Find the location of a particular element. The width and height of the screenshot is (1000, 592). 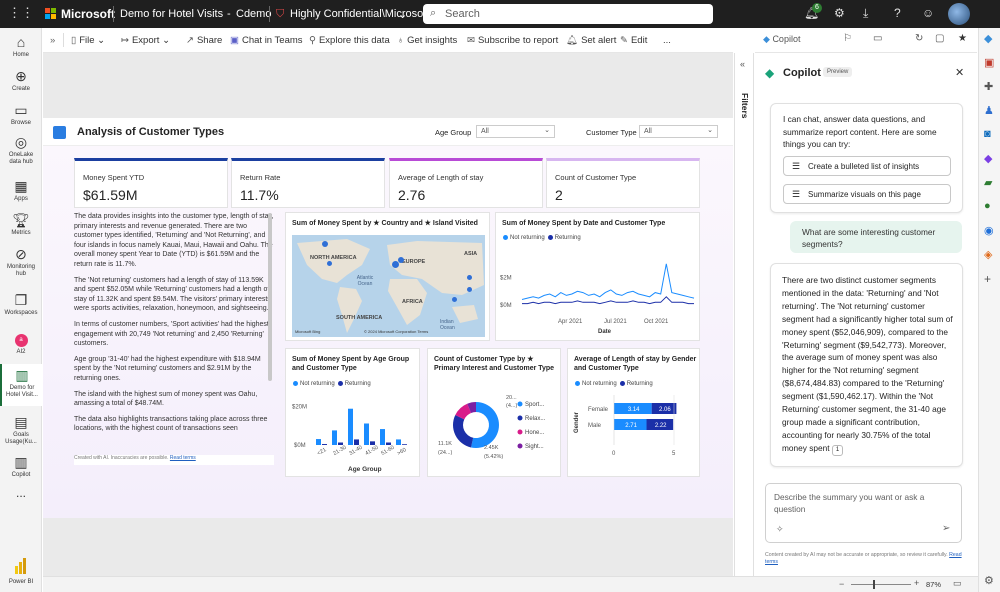

avatar is located at coordinates (959, 14).